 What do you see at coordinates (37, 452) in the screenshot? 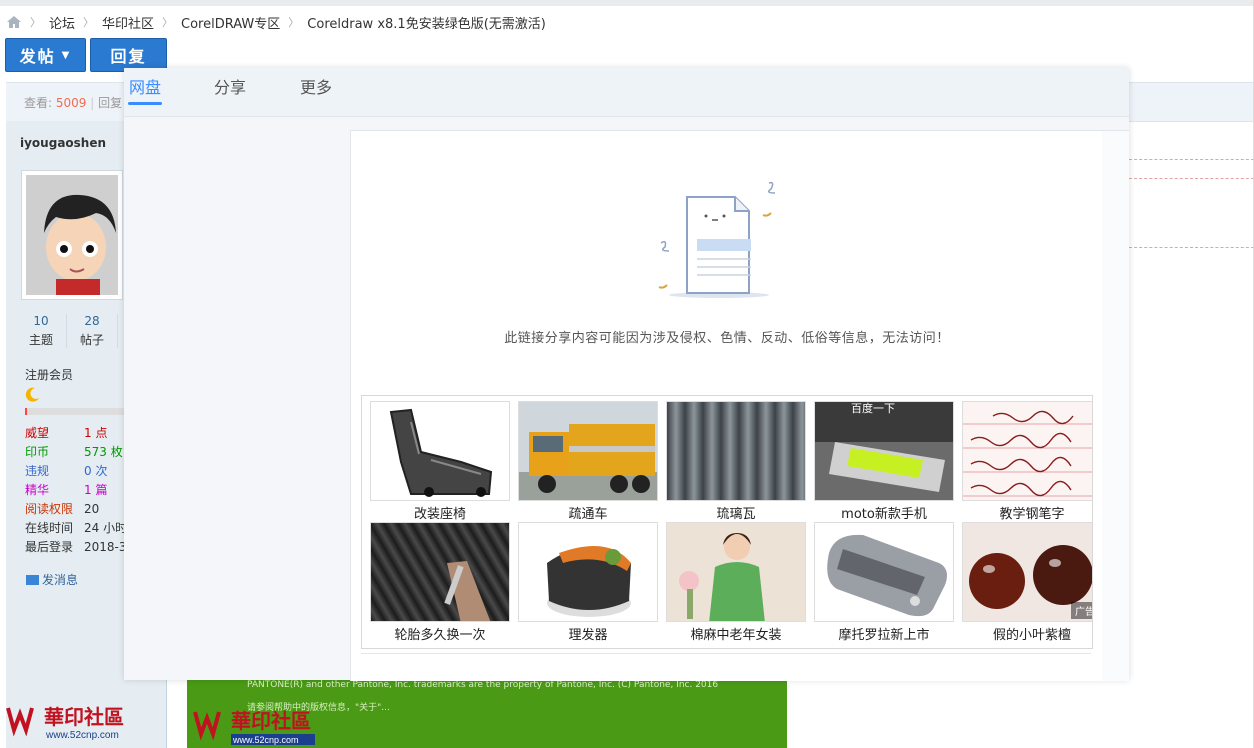
I see `info-key: 印币` at bounding box center [37, 452].